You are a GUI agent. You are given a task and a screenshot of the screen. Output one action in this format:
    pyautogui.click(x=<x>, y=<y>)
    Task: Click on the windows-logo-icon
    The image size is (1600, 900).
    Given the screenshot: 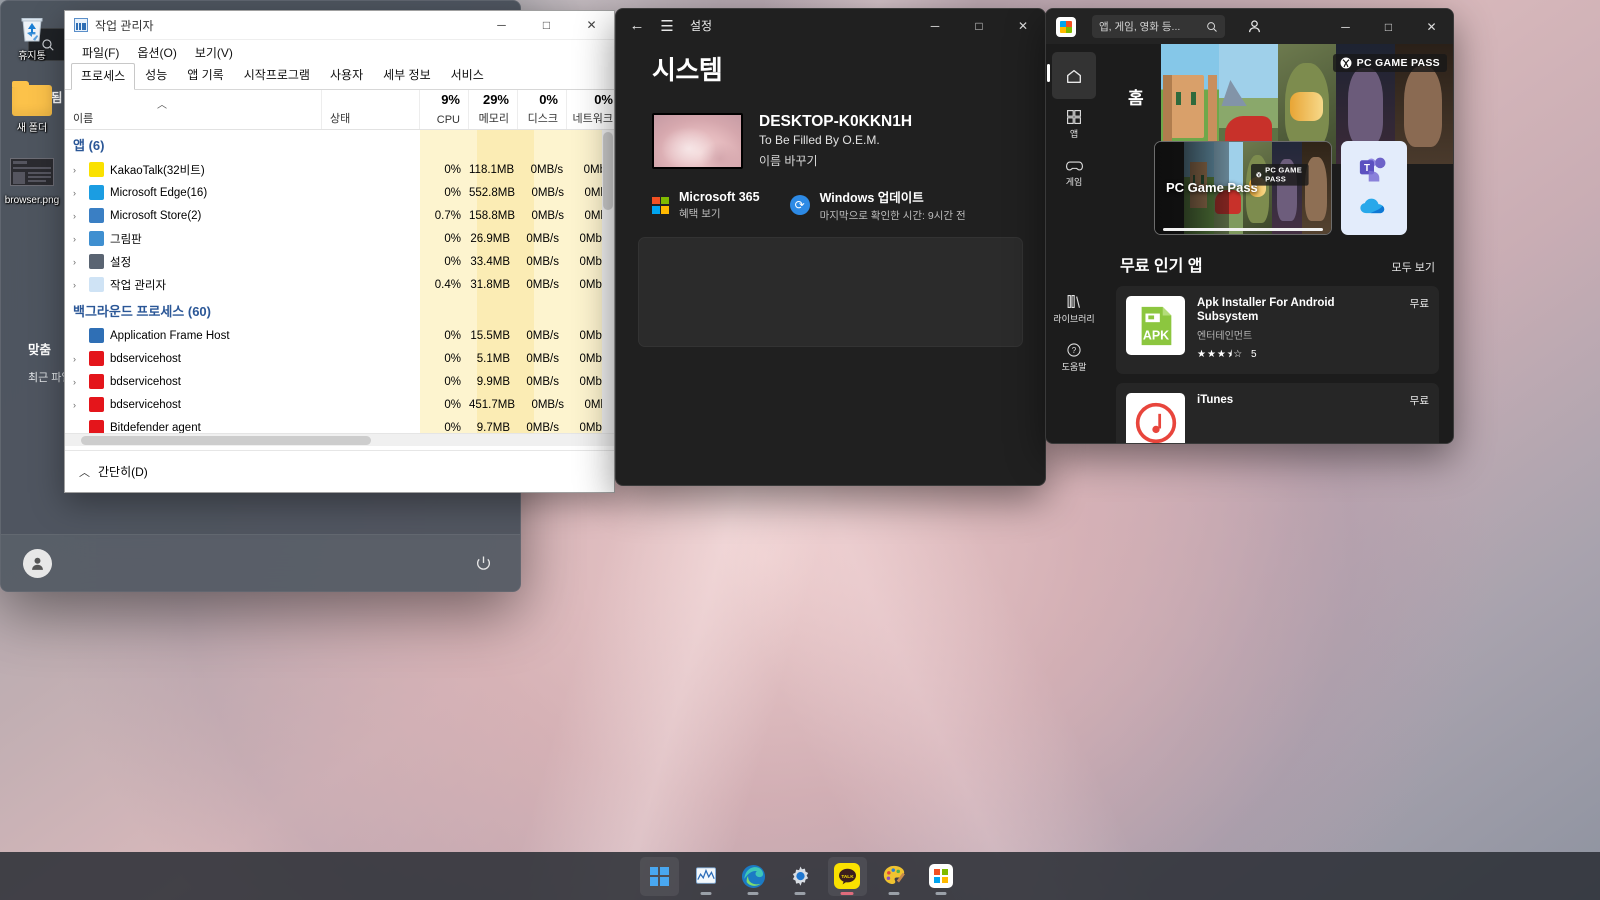 What is the action you would take?
    pyautogui.click(x=659, y=876)
    